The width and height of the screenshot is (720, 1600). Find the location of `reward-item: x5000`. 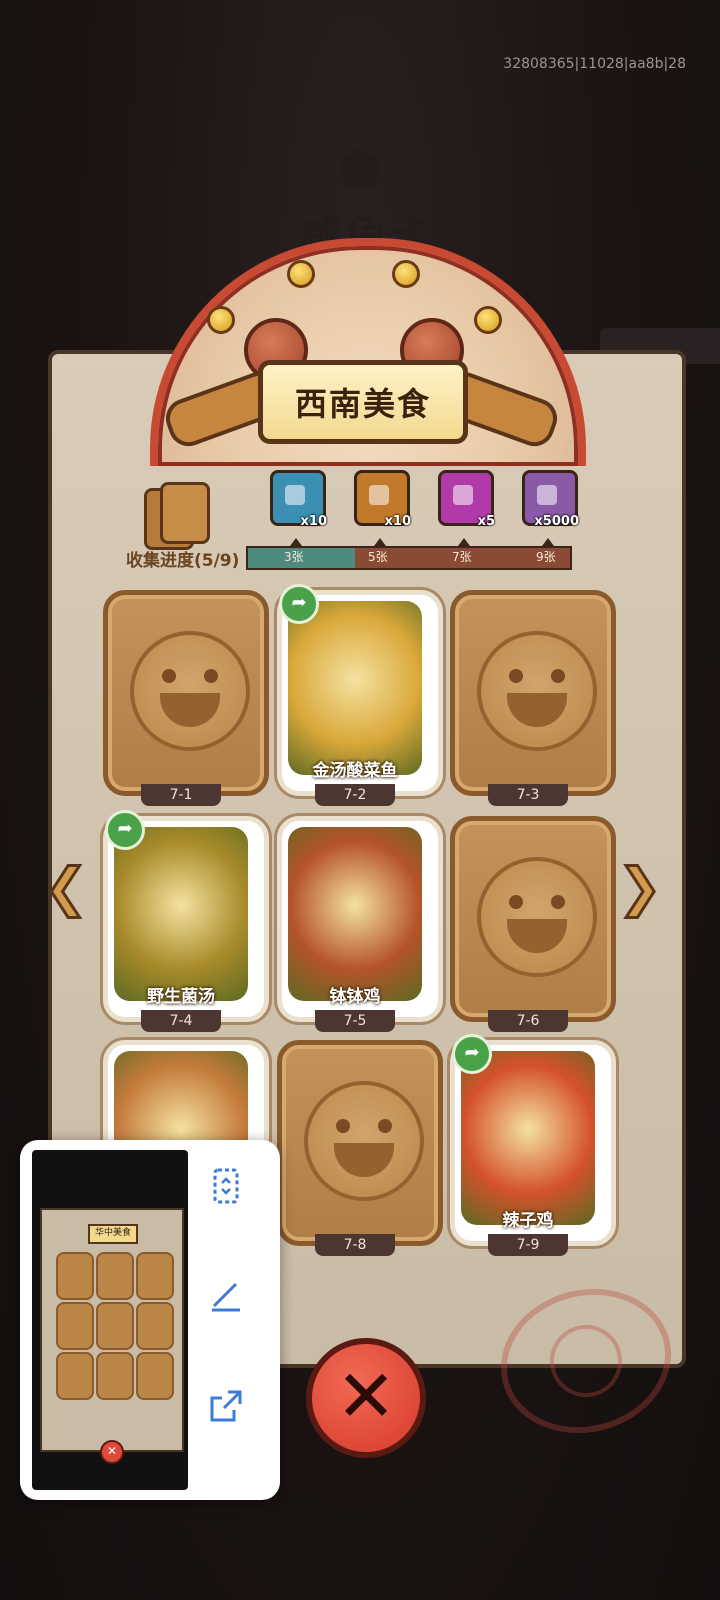

reward-item: x5000 is located at coordinates (550, 499).